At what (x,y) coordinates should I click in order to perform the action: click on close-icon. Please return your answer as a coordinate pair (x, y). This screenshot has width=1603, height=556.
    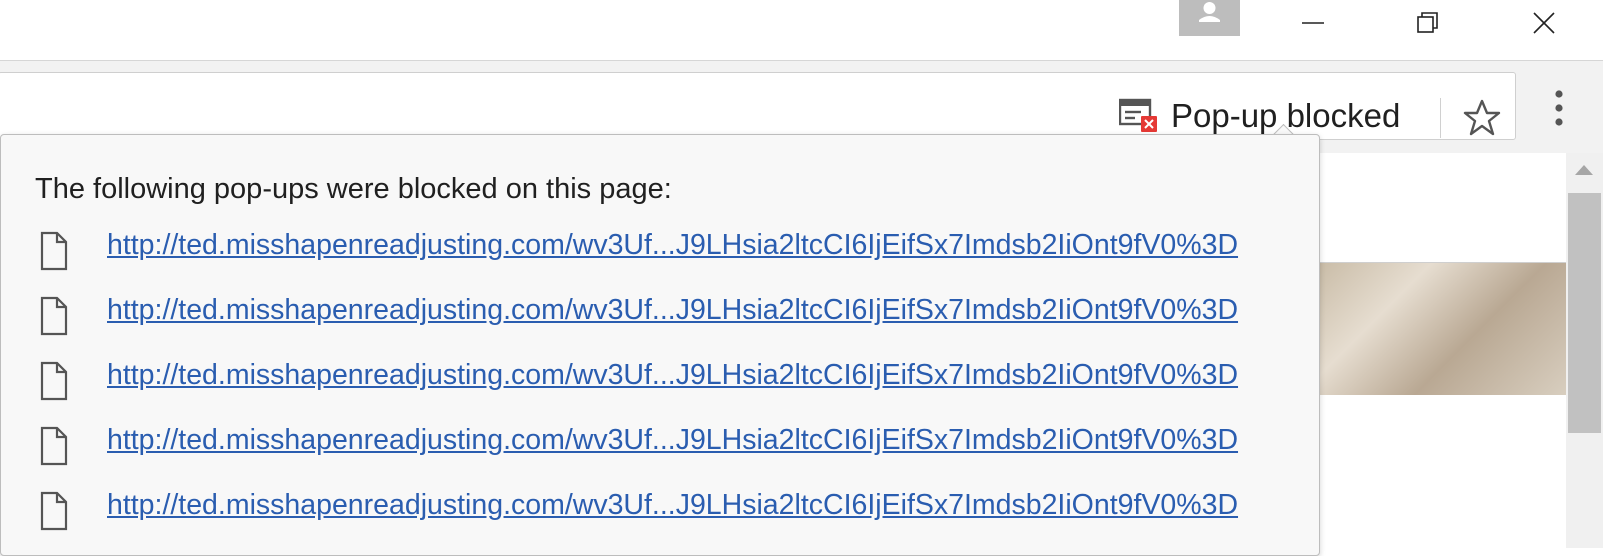
    Looking at the image, I should click on (1544, 23).